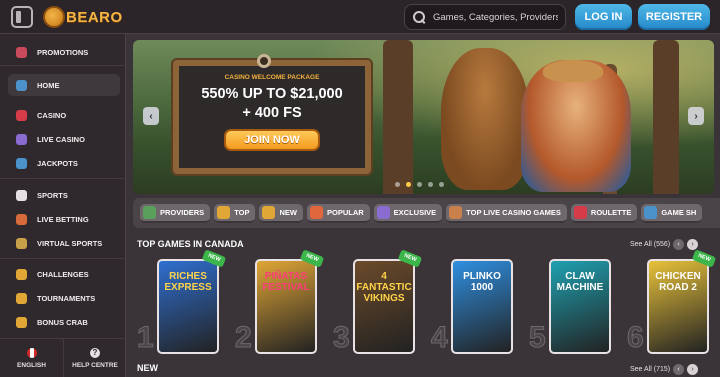 The width and height of the screenshot is (720, 377). I want to click on game-tile: 4 PLINKO 1000, so click(476, 309).